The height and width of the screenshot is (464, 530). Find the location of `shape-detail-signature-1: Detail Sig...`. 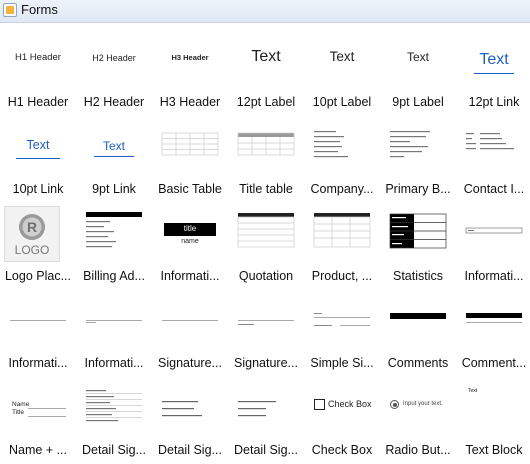

shape-detail-signature-1: Detail Sig... is located at coordinates (114, 420).